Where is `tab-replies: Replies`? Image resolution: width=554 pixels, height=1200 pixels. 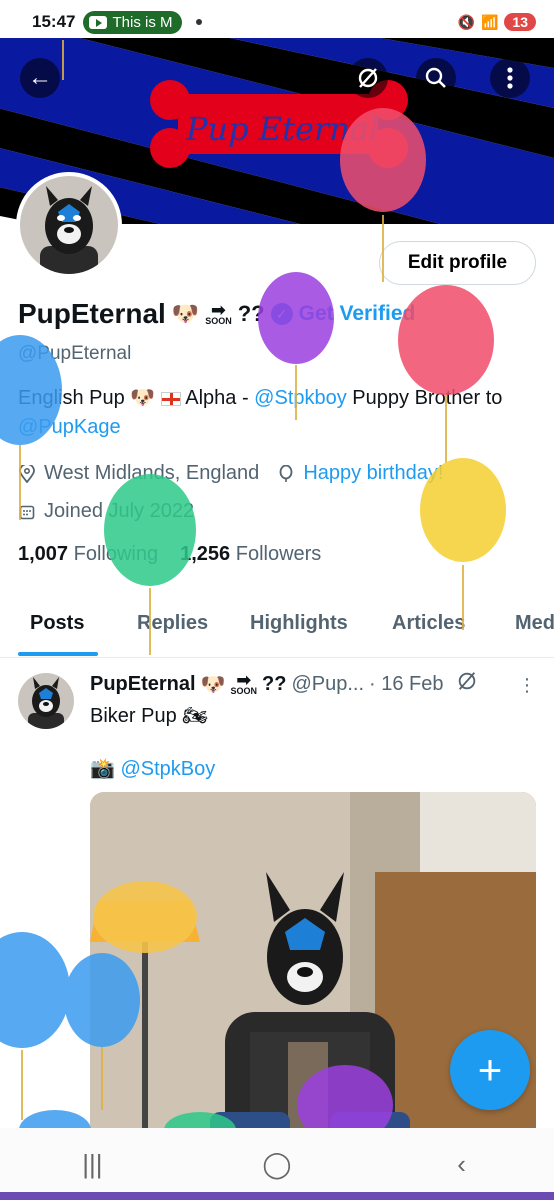 tab-replies: Replies is located at coordinates (172, 623).